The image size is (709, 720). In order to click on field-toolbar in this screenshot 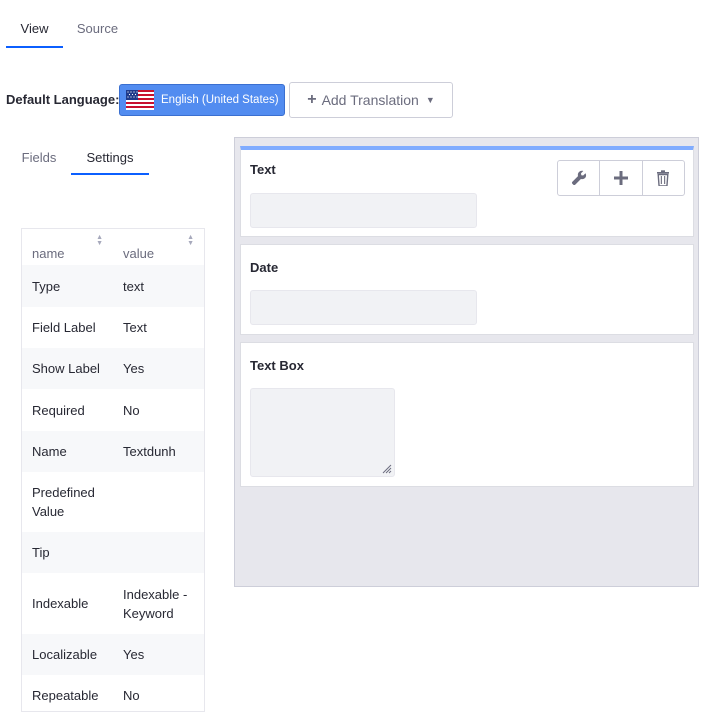, I will do `click(621, 178)`.